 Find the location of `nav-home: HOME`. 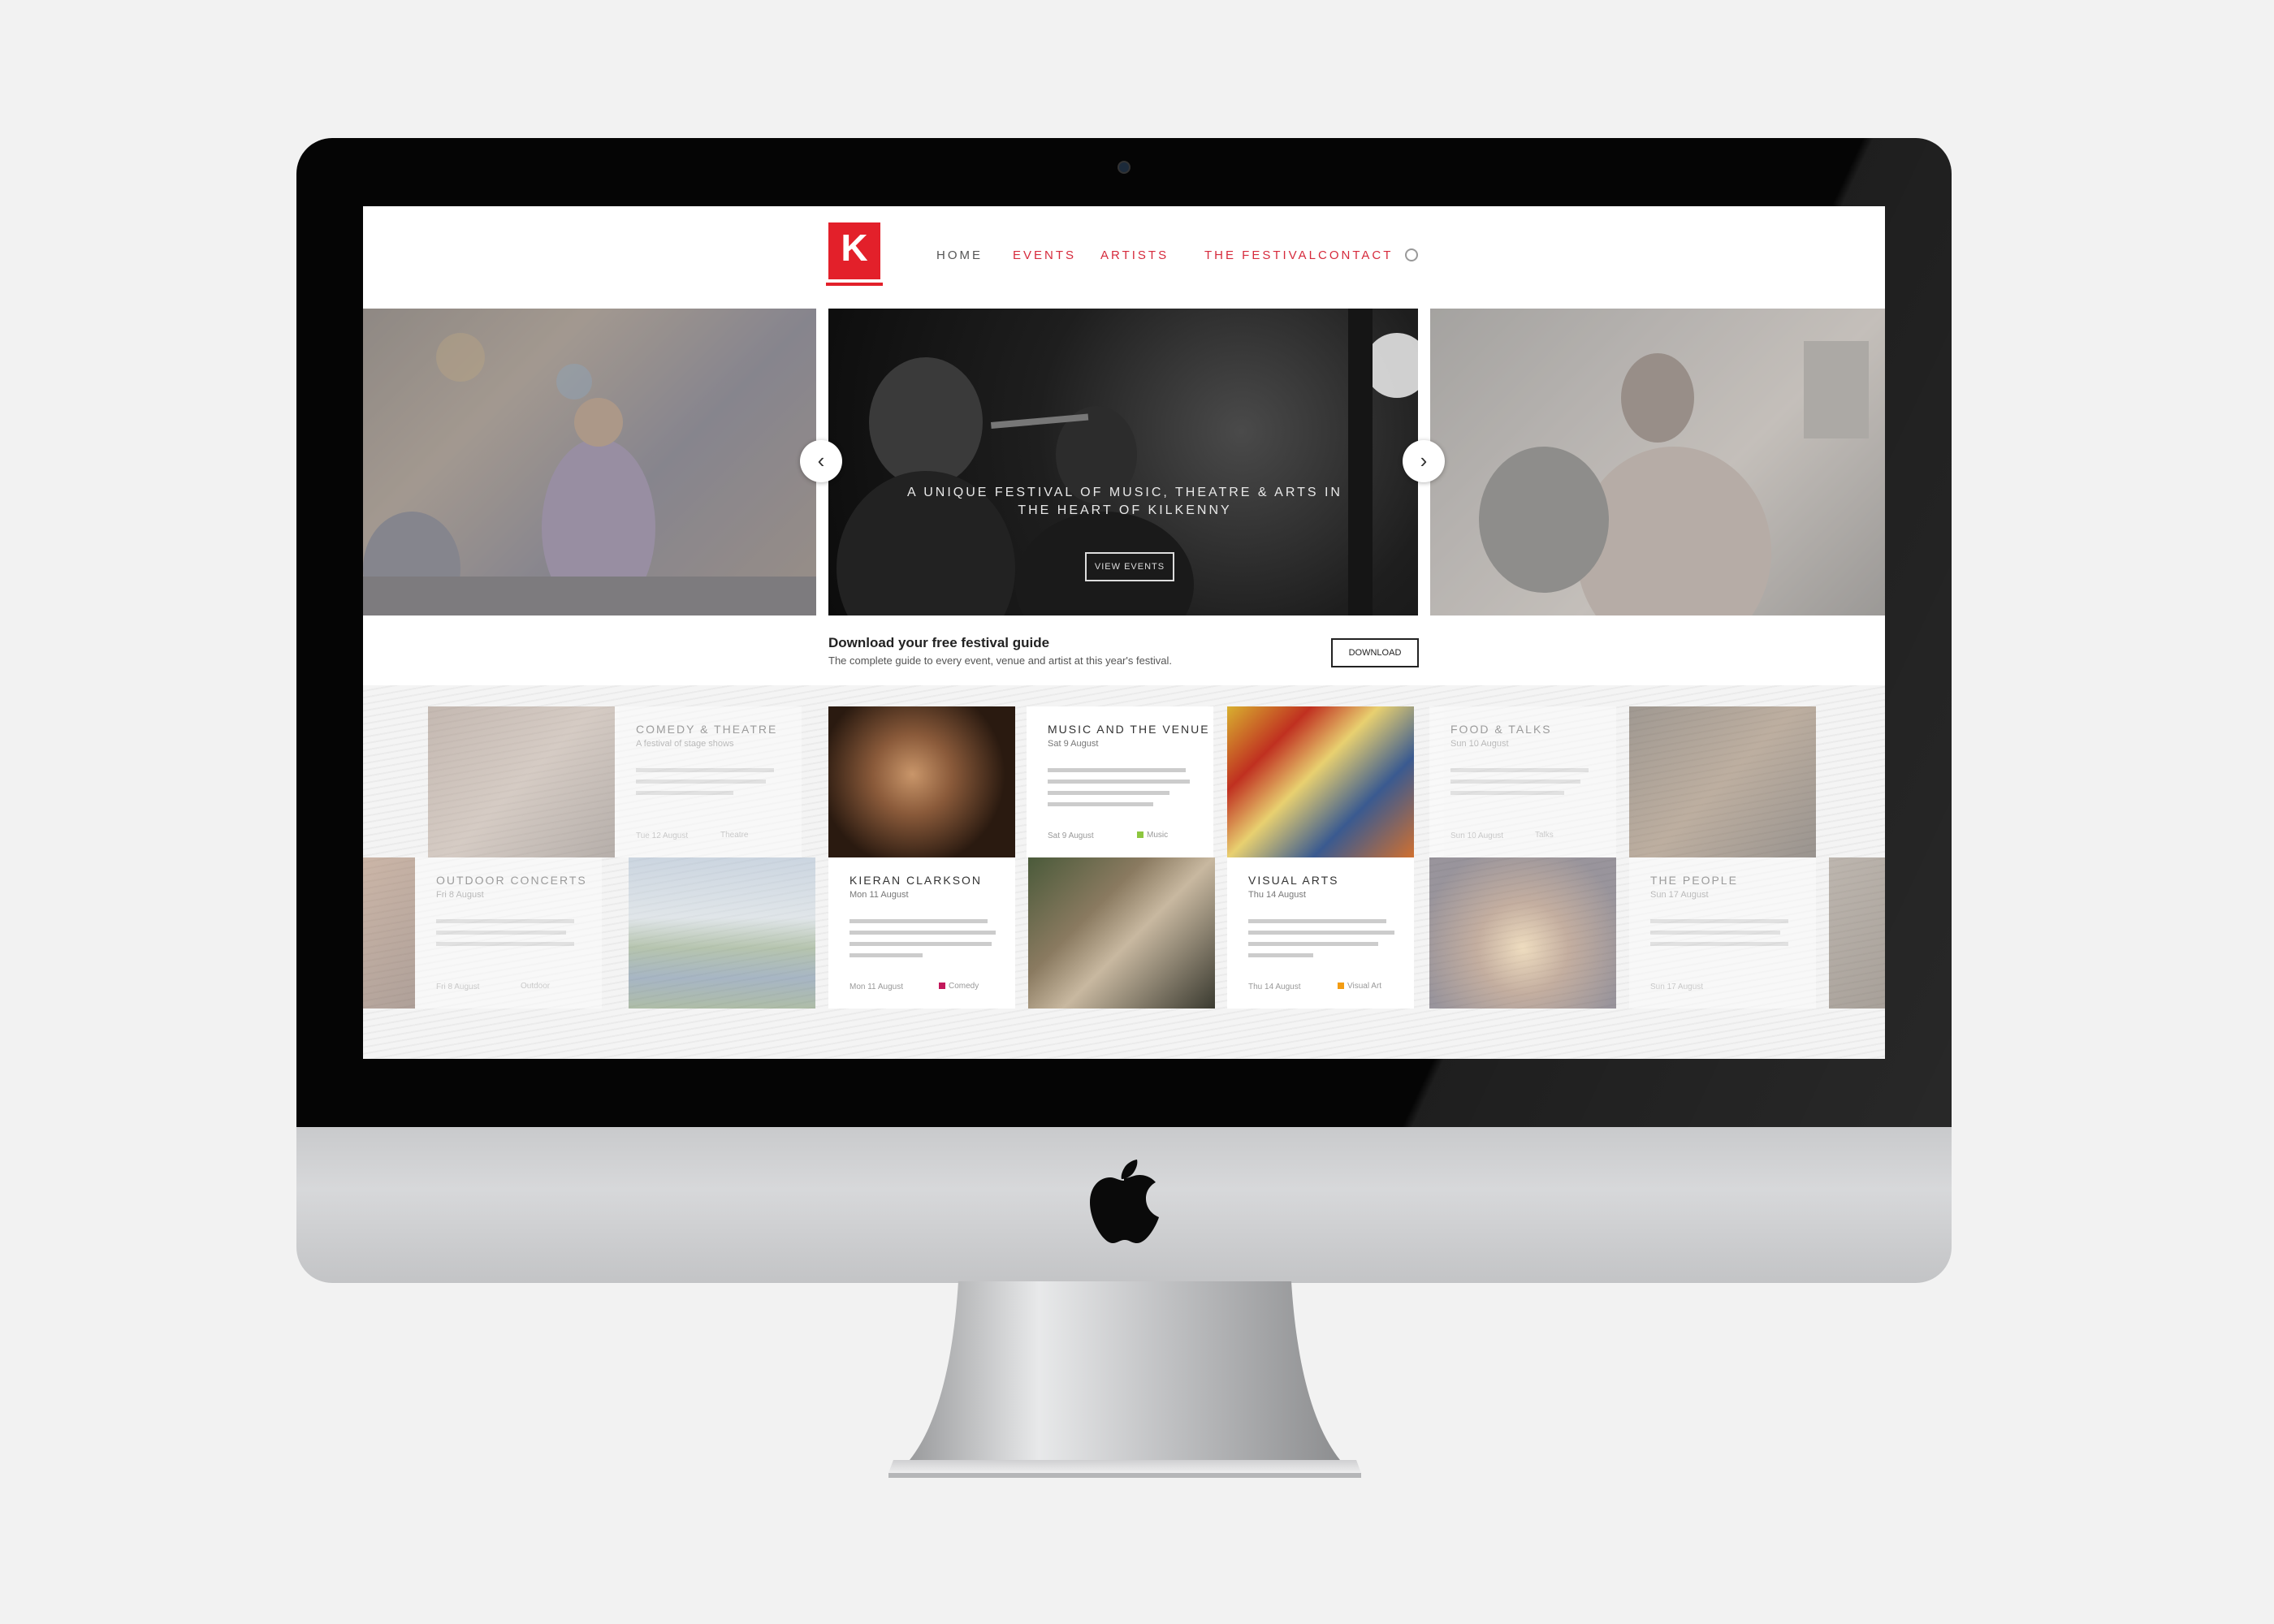

nav-home: HOME is located at coordinates (959, 255).